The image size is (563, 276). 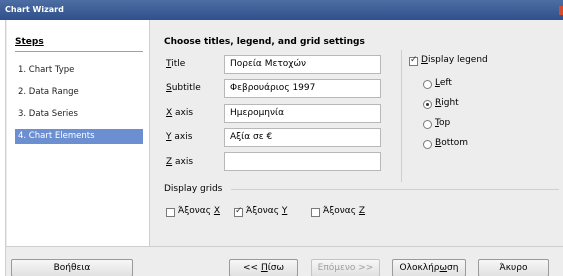 I want to click on display-grids-title: Display grids, so click(x=193, y=189).